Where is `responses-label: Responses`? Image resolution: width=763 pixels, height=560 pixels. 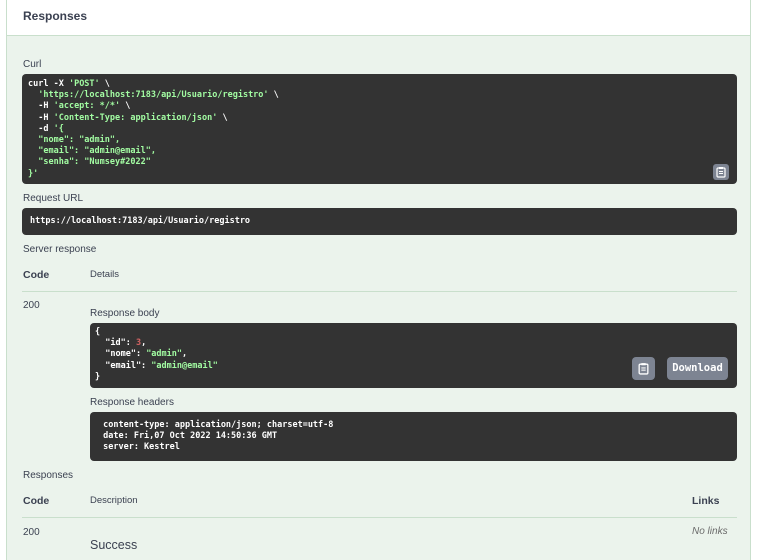
responses-label: Responses is located at coordinates (48, 475).